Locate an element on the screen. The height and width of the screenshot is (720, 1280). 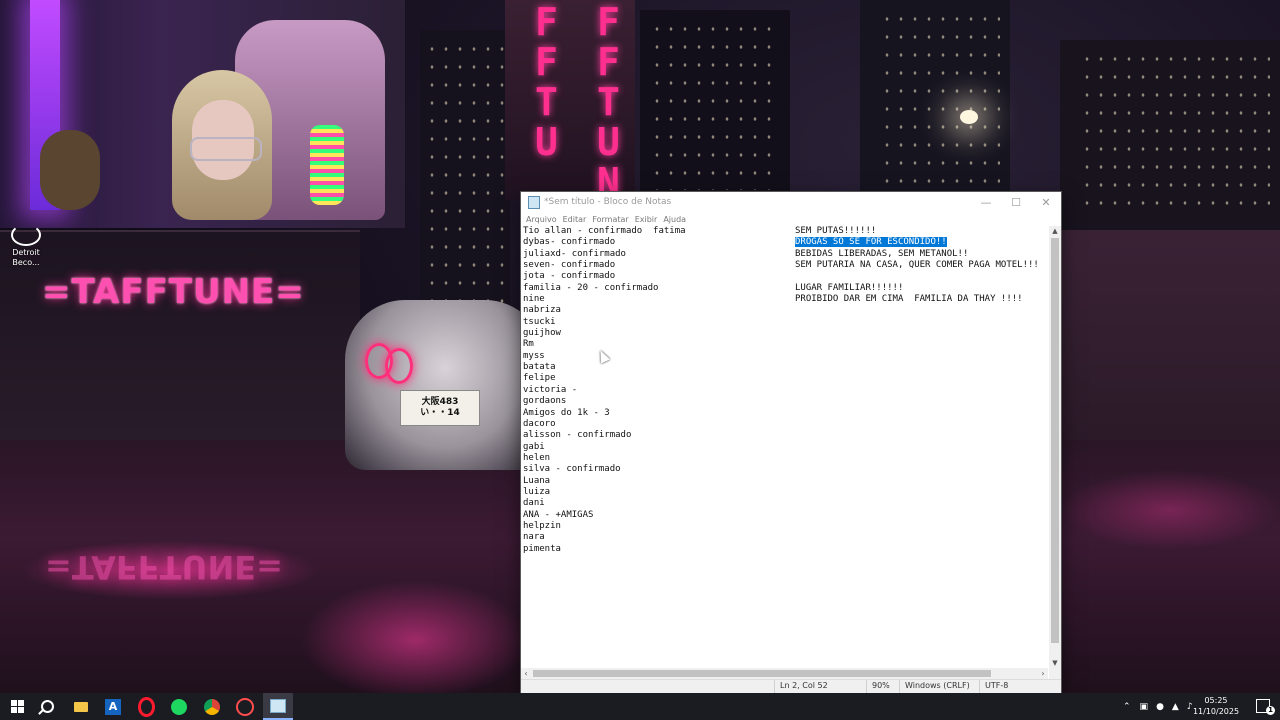
taskbar-file-explorer is located at coordinates (81, 706).